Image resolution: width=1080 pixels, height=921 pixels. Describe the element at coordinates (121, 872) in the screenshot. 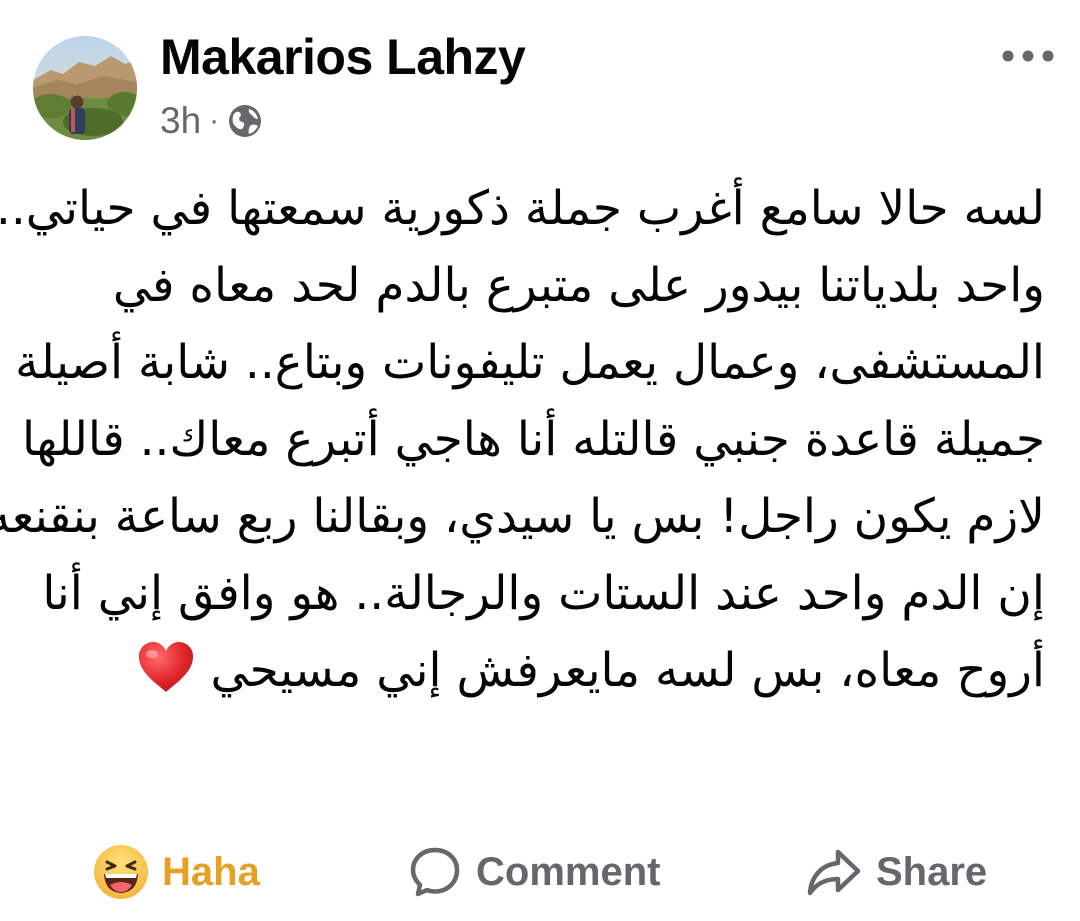

I see `haha-emoji-icon` at that location.